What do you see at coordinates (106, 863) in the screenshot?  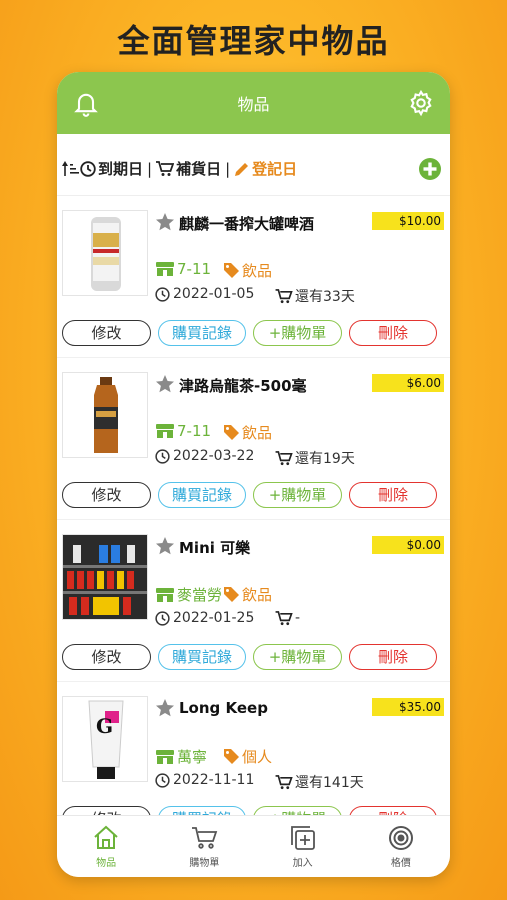 I see `tab-label: 物品` at bounding box center [106, 863].